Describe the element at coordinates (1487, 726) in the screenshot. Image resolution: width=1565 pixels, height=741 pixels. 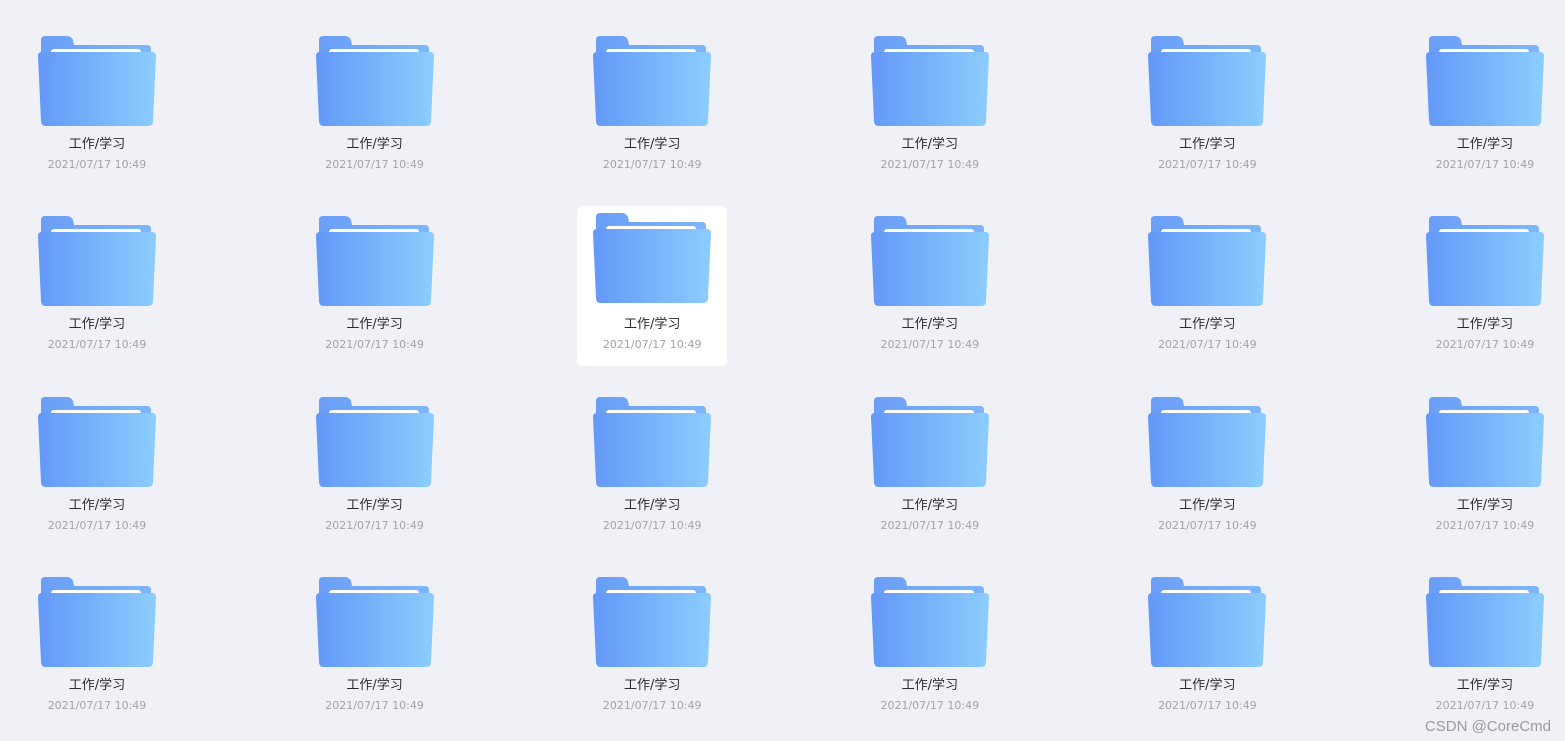
I see `watermark: CSDN @CoreCmd` at that location.